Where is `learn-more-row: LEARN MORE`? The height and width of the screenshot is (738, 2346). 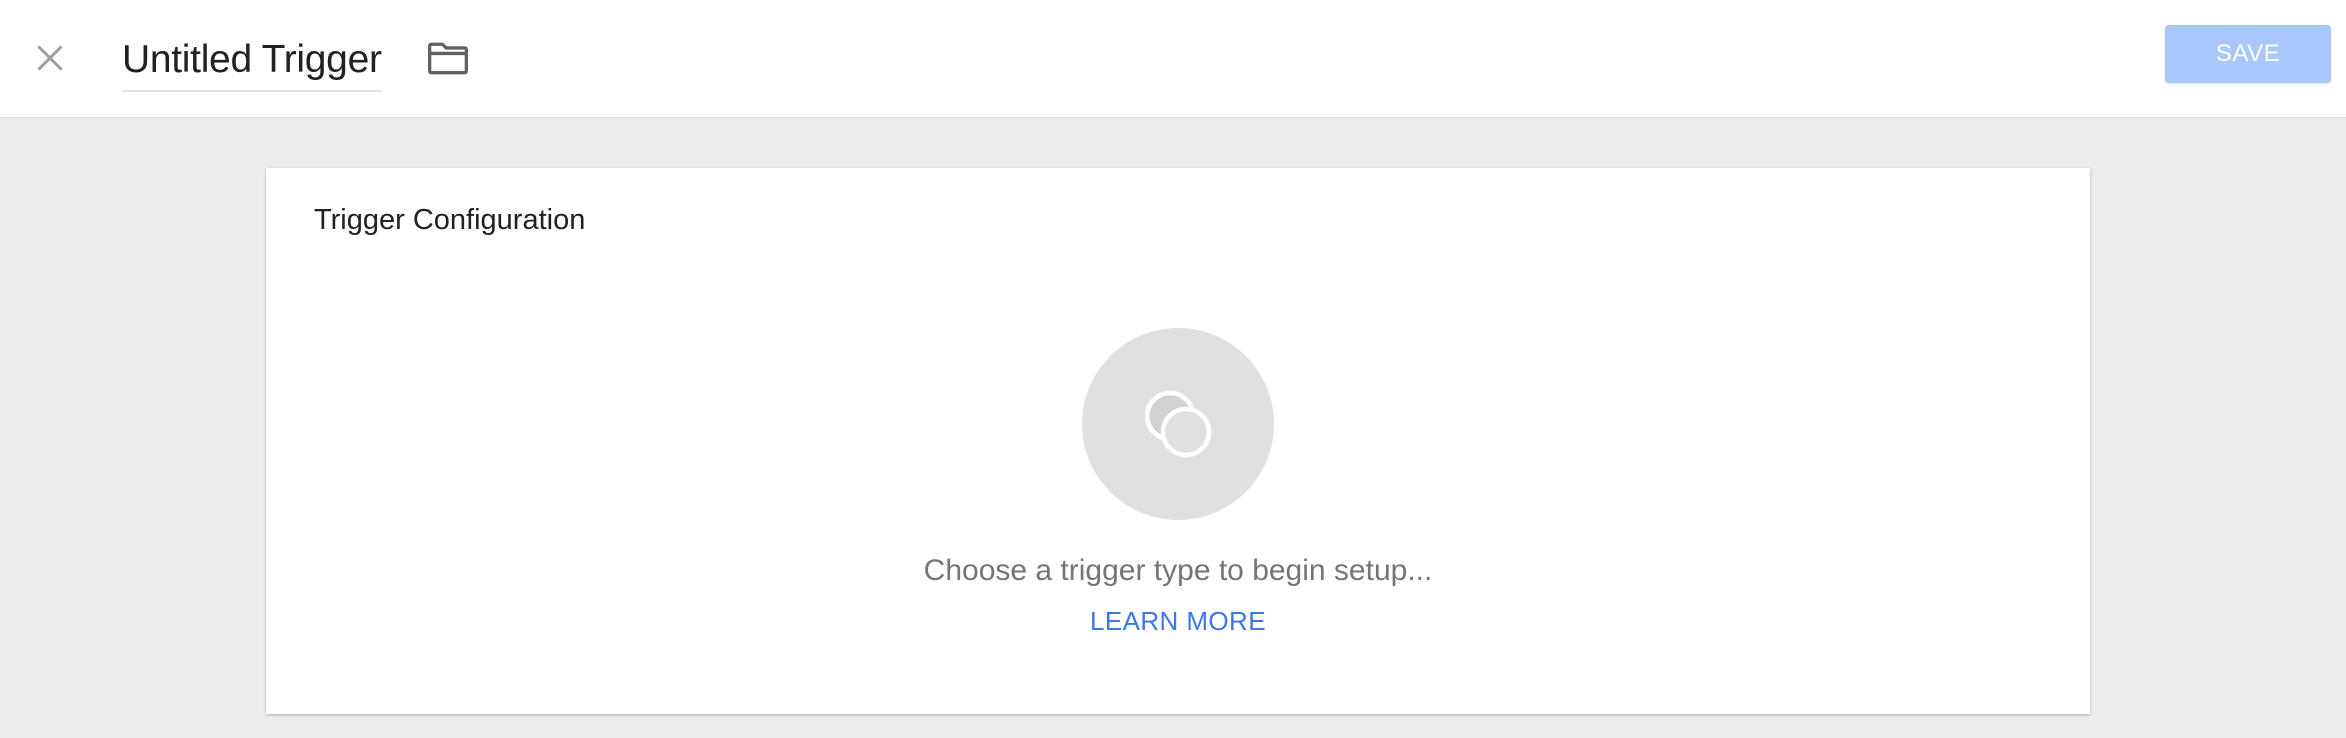 learn-more-row: LEARN MORE is located at coordinates (1178, 621).